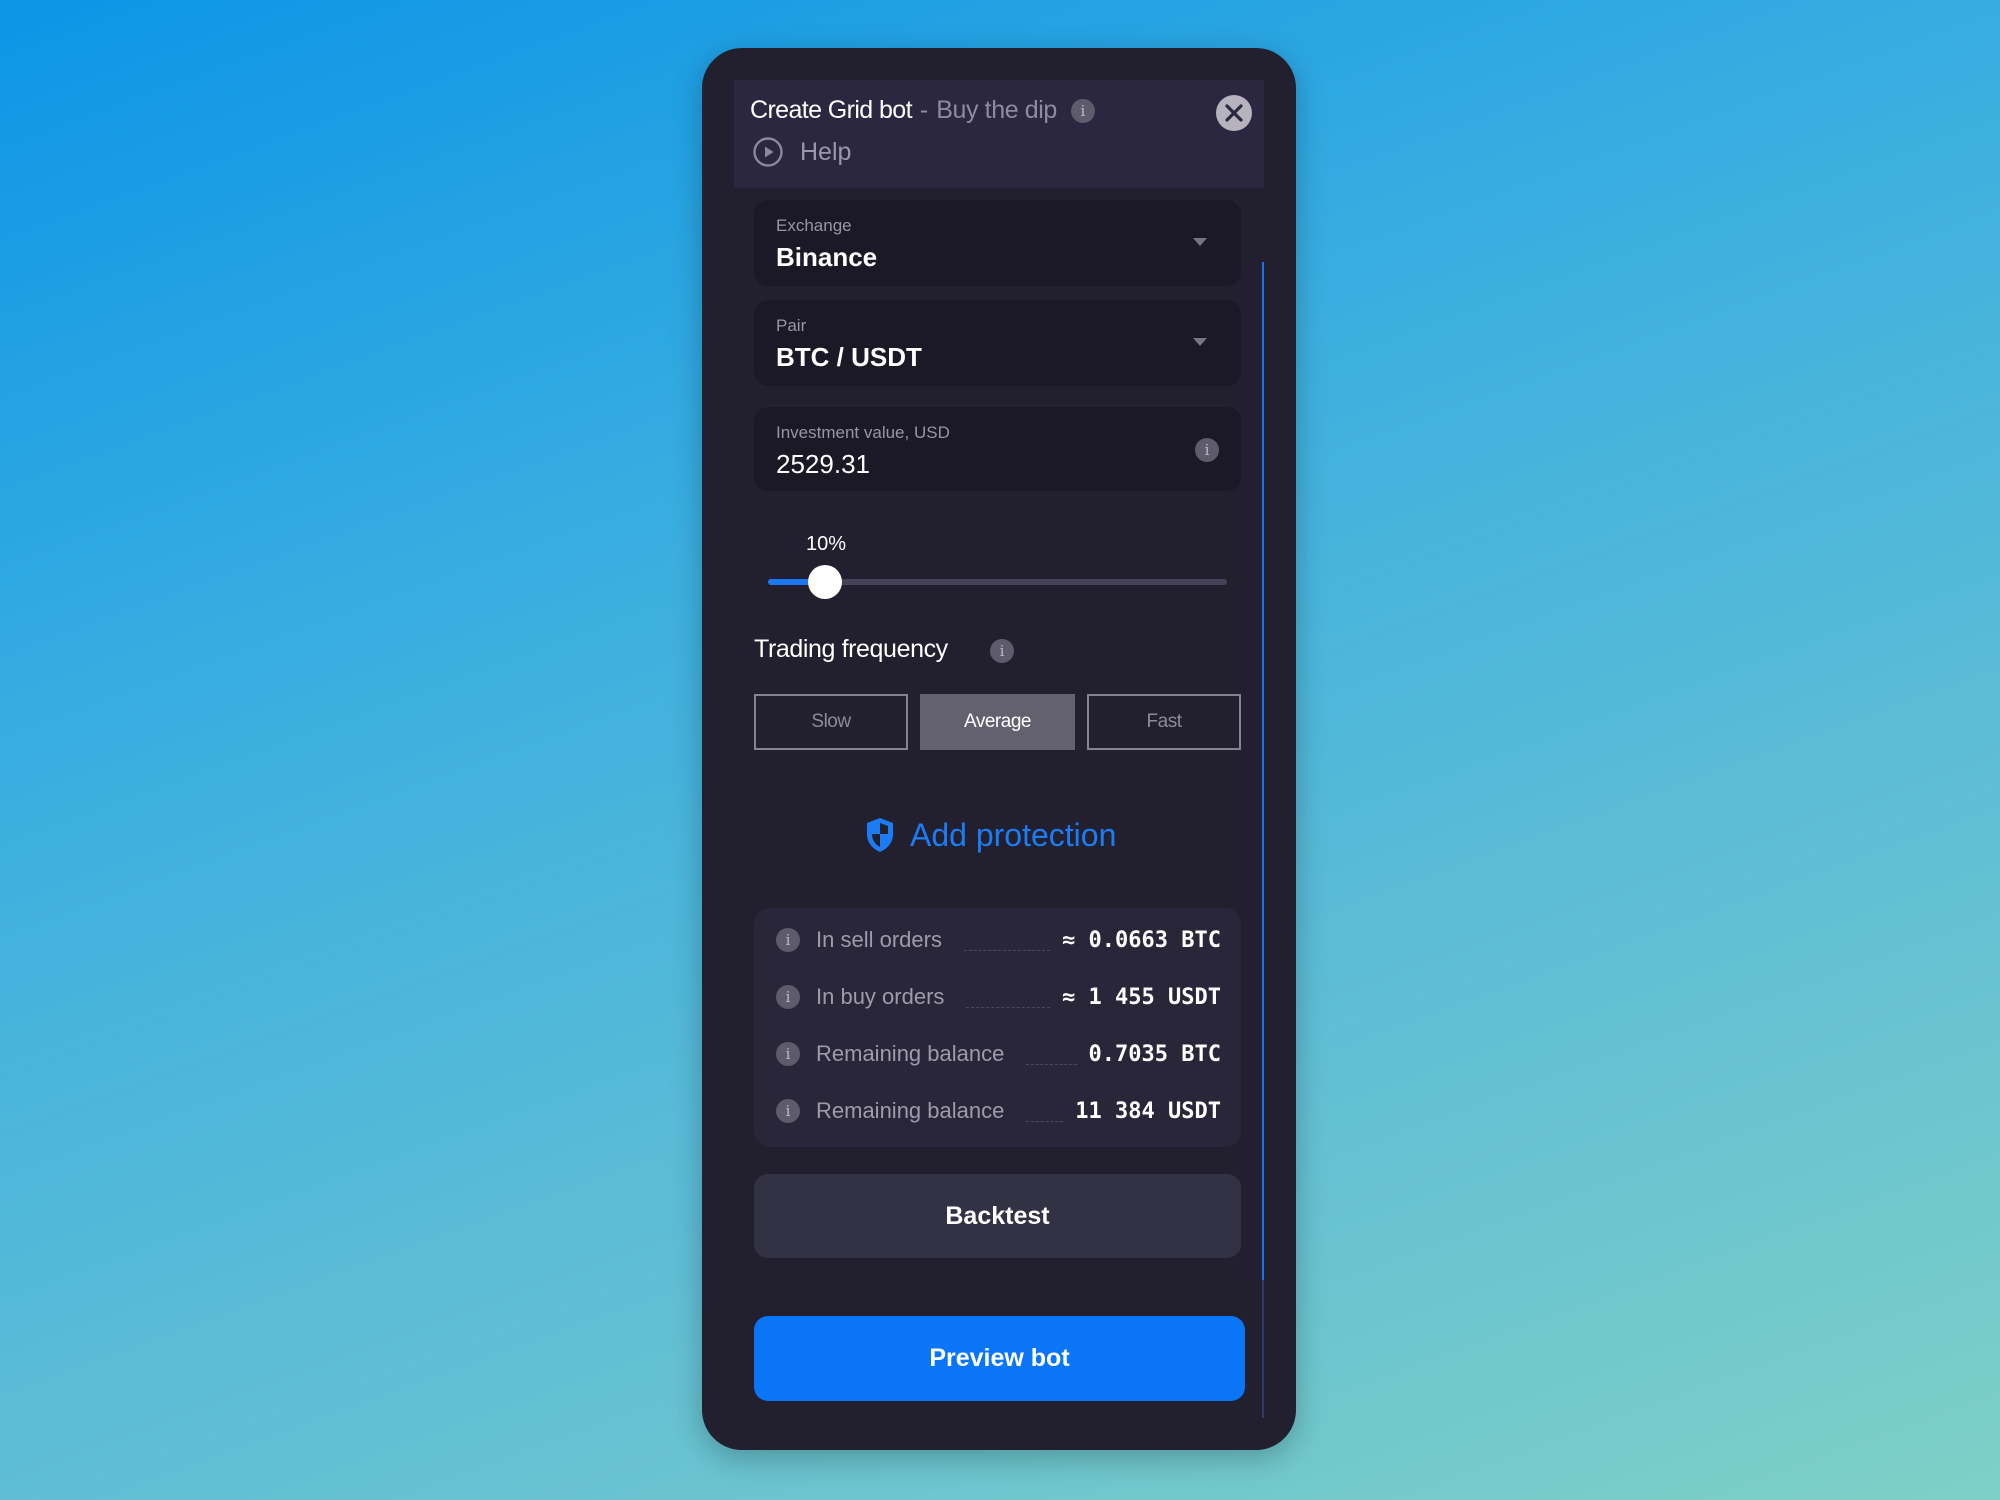 The image size is (2000, 1500). Describe the element at coordinates (879, 939) in the screenshot. I see `summary-label: In sell orders` at that location.